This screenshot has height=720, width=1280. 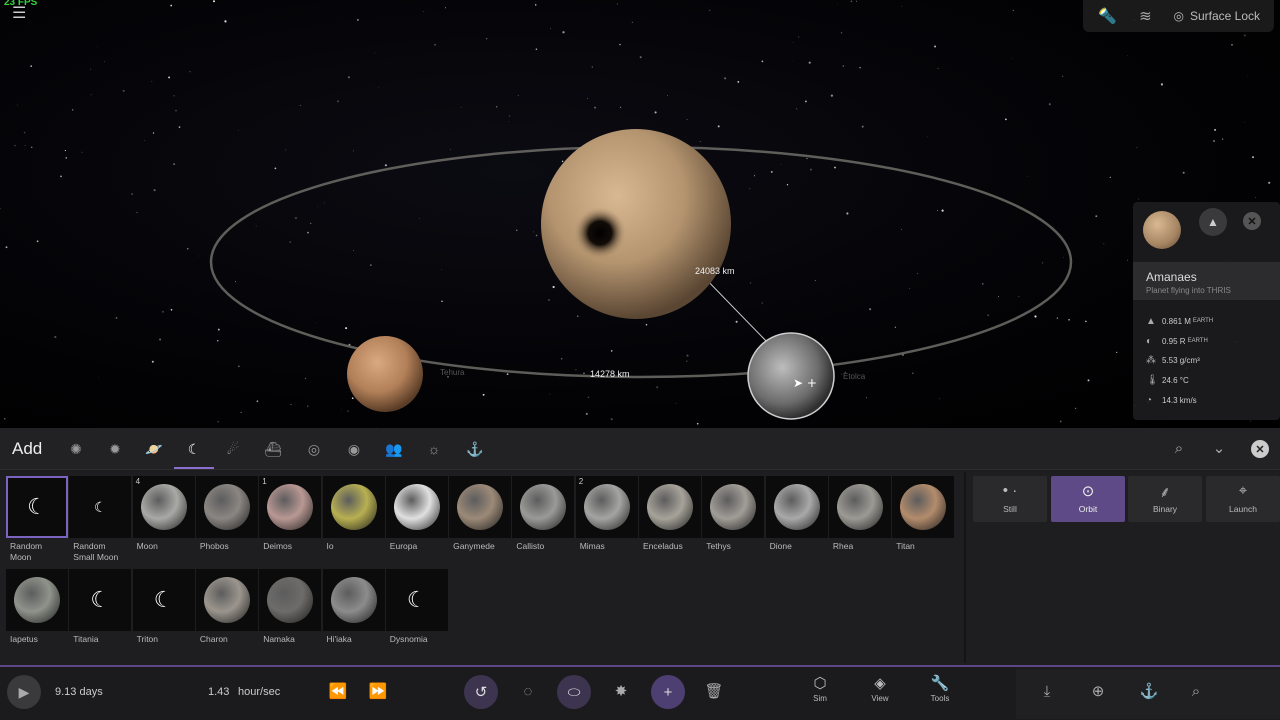 I want to click on fast-forward-icon: ⏩, so click(x=378, y=692).